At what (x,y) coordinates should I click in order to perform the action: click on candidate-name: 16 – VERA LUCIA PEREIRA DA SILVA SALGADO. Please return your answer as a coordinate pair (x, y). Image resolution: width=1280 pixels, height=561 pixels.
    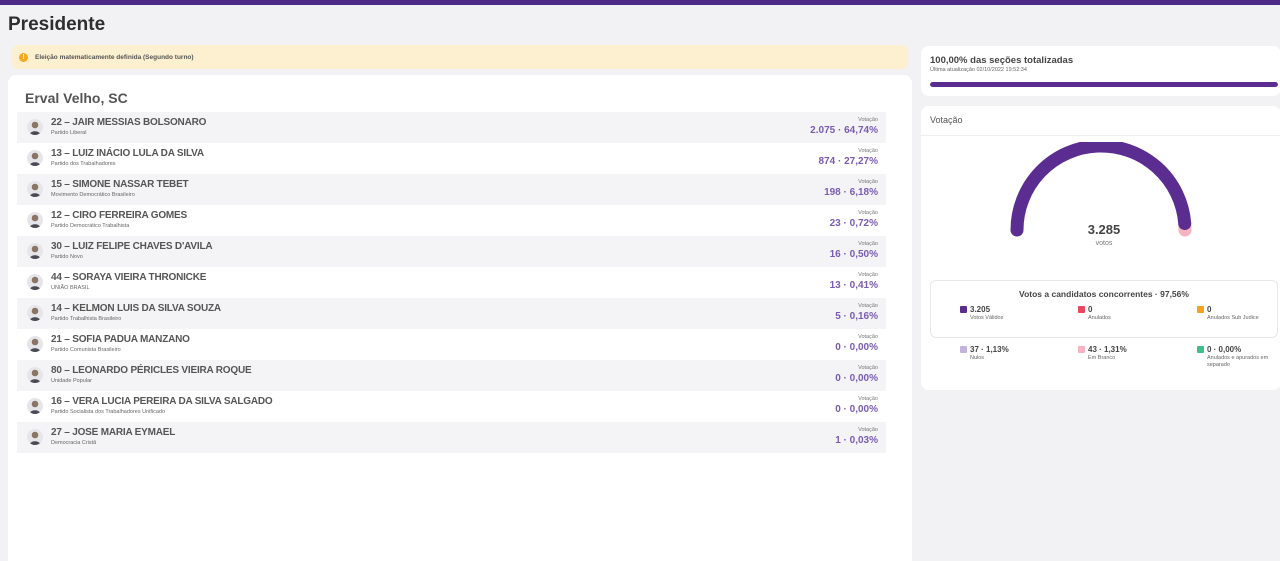
    Looking at the image, I should click on (162, 401).